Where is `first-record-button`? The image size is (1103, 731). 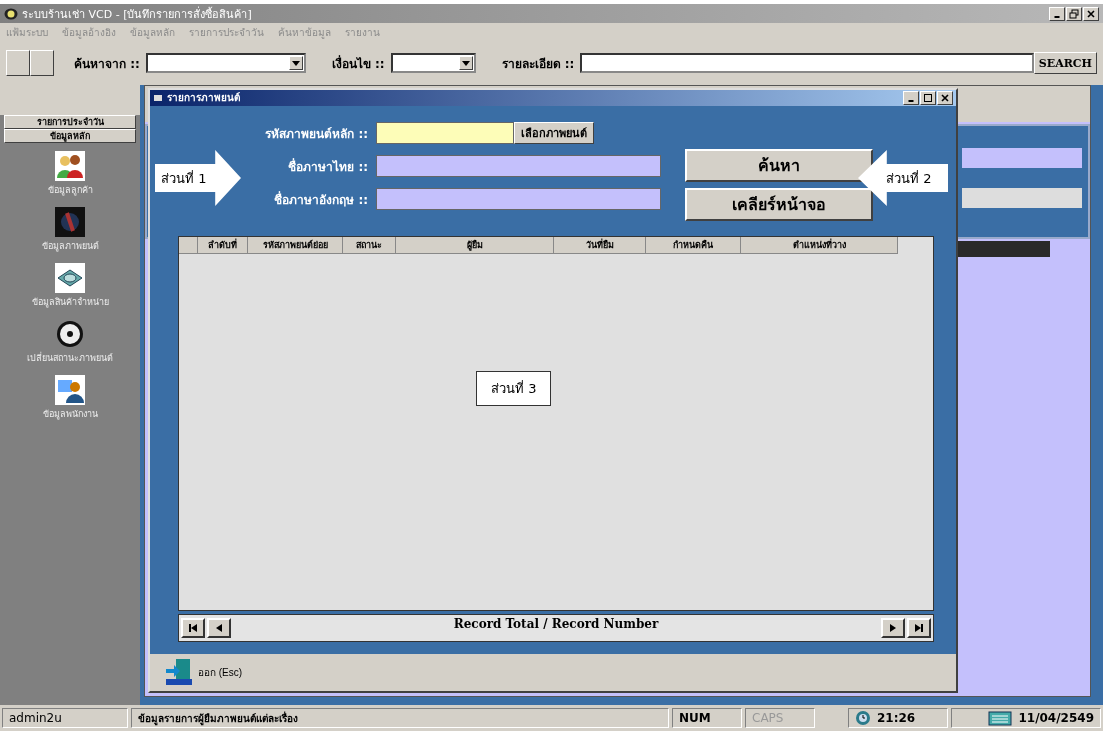
first-record-button is located at coordinates (193, 627).